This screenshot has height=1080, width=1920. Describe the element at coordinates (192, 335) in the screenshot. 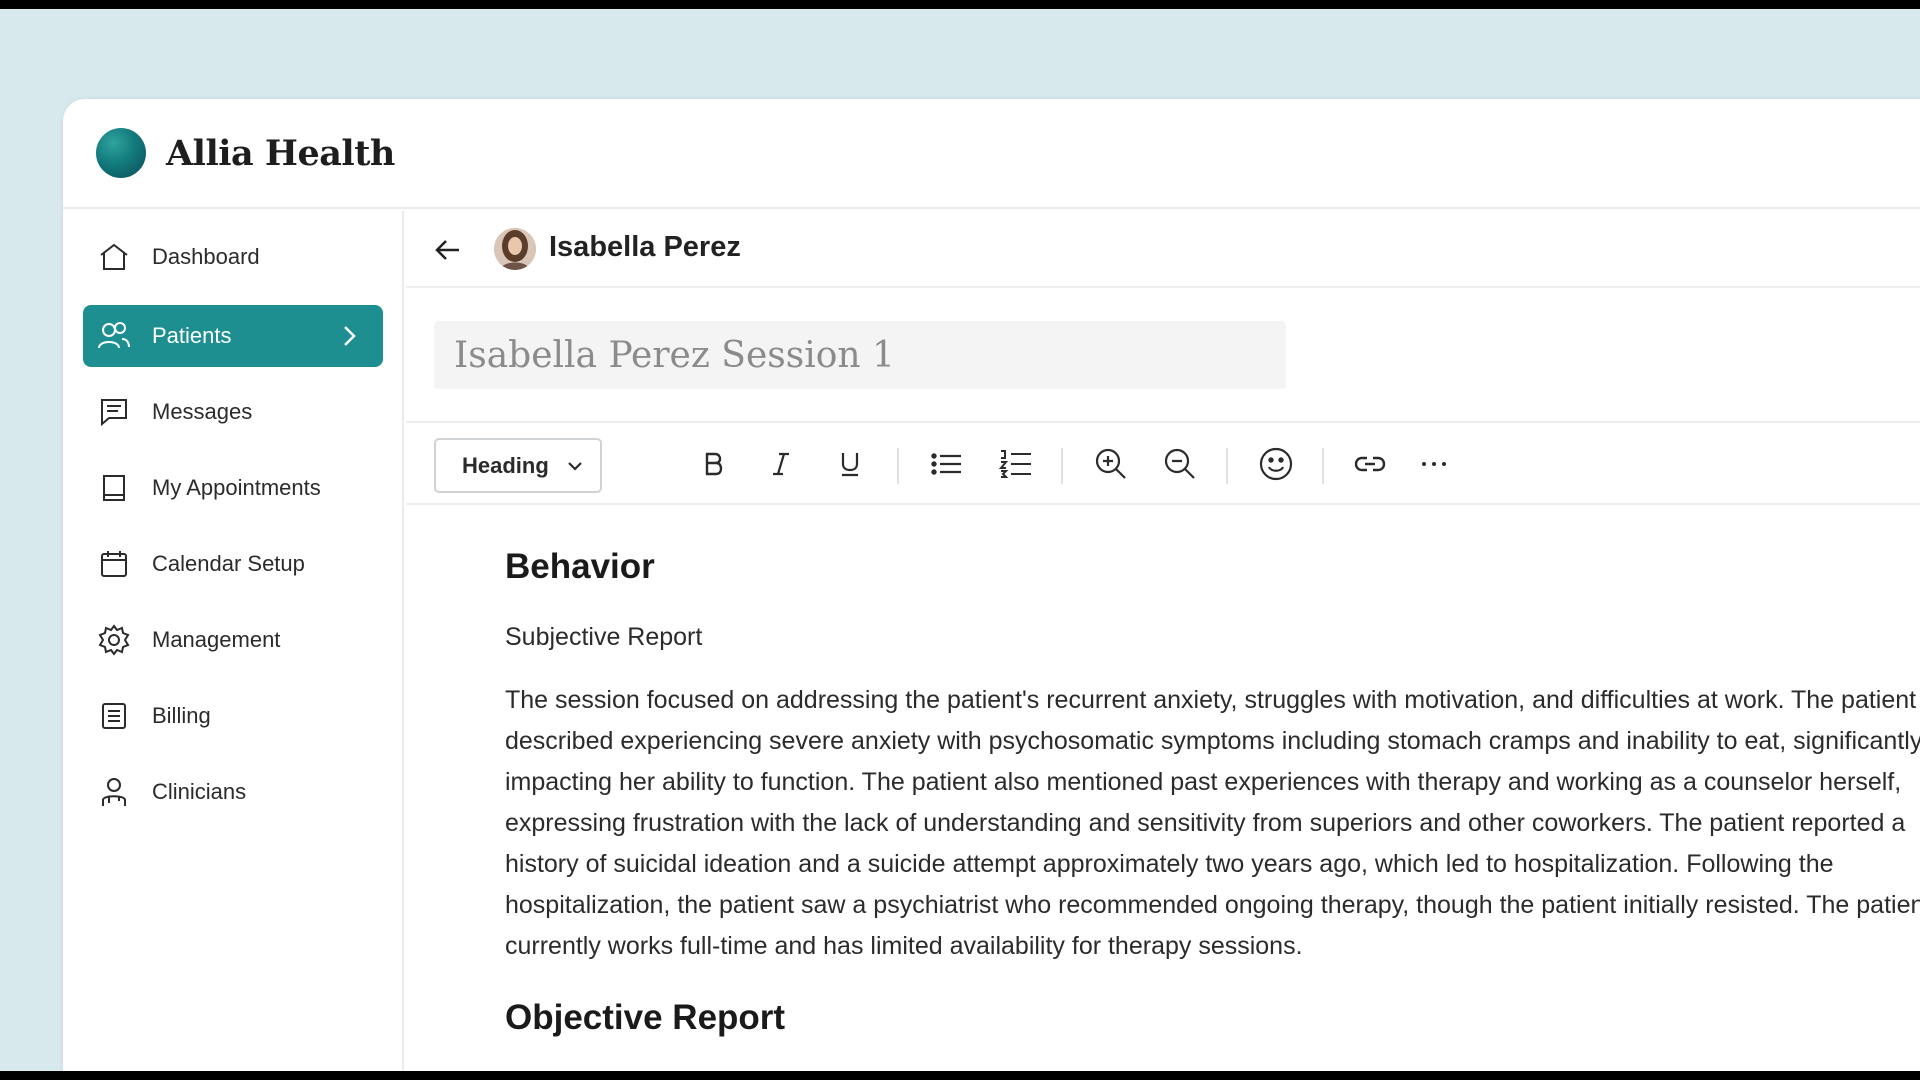

I see `sidebar-item-label: Patients` at that location.